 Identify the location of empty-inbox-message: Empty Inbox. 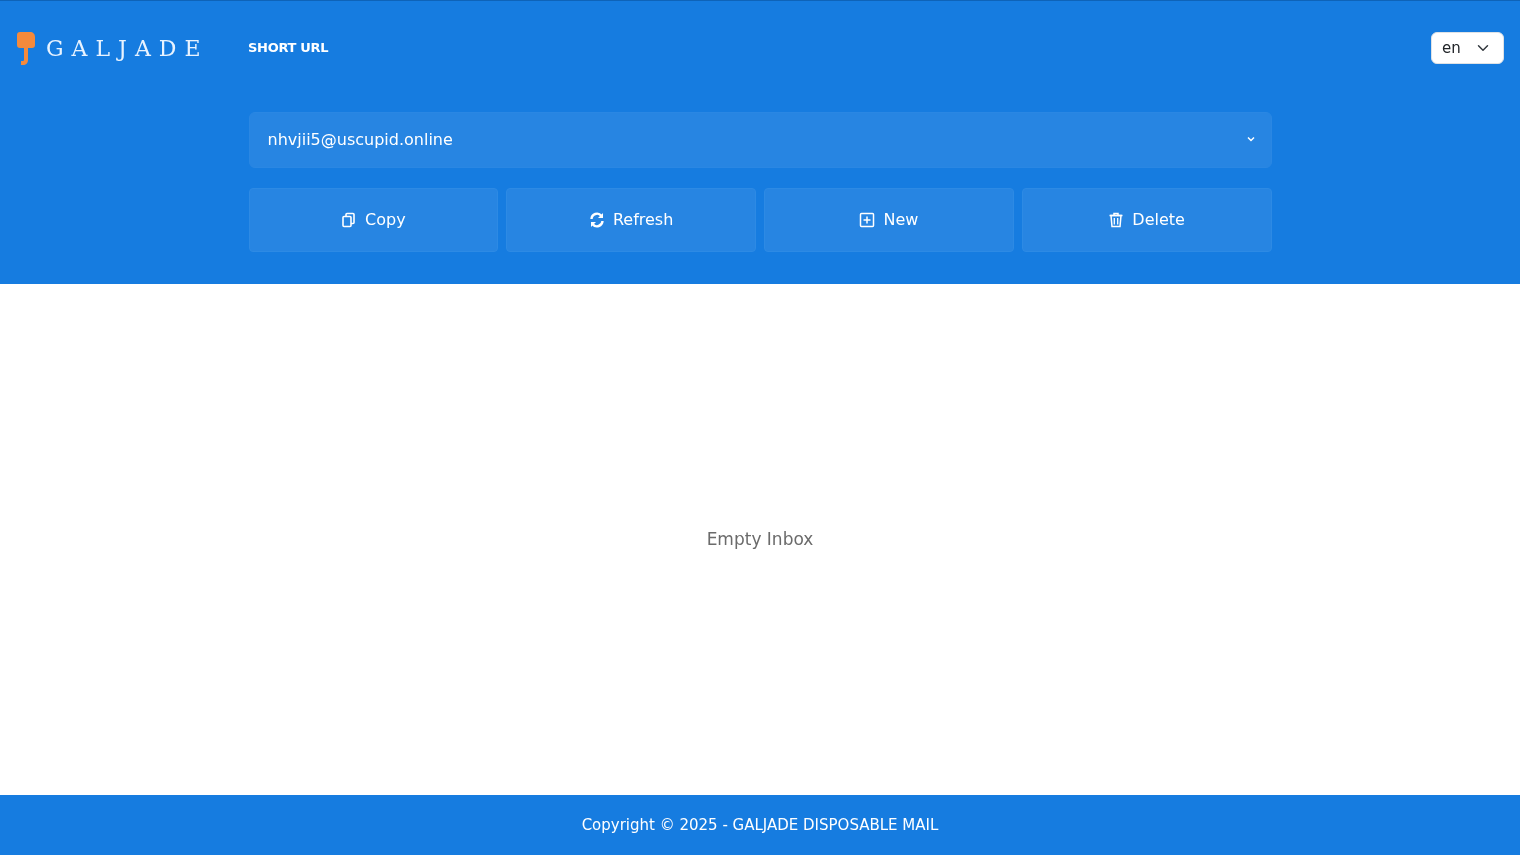
(760, 539).